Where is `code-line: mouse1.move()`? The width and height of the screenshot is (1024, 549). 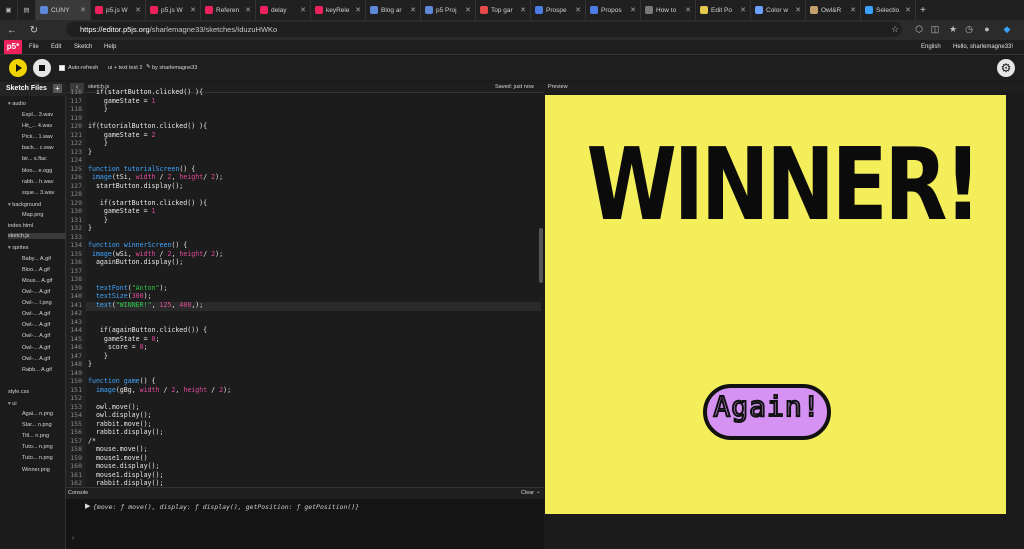
code-line: mouse1.move() is located at coordinates (118, 458).